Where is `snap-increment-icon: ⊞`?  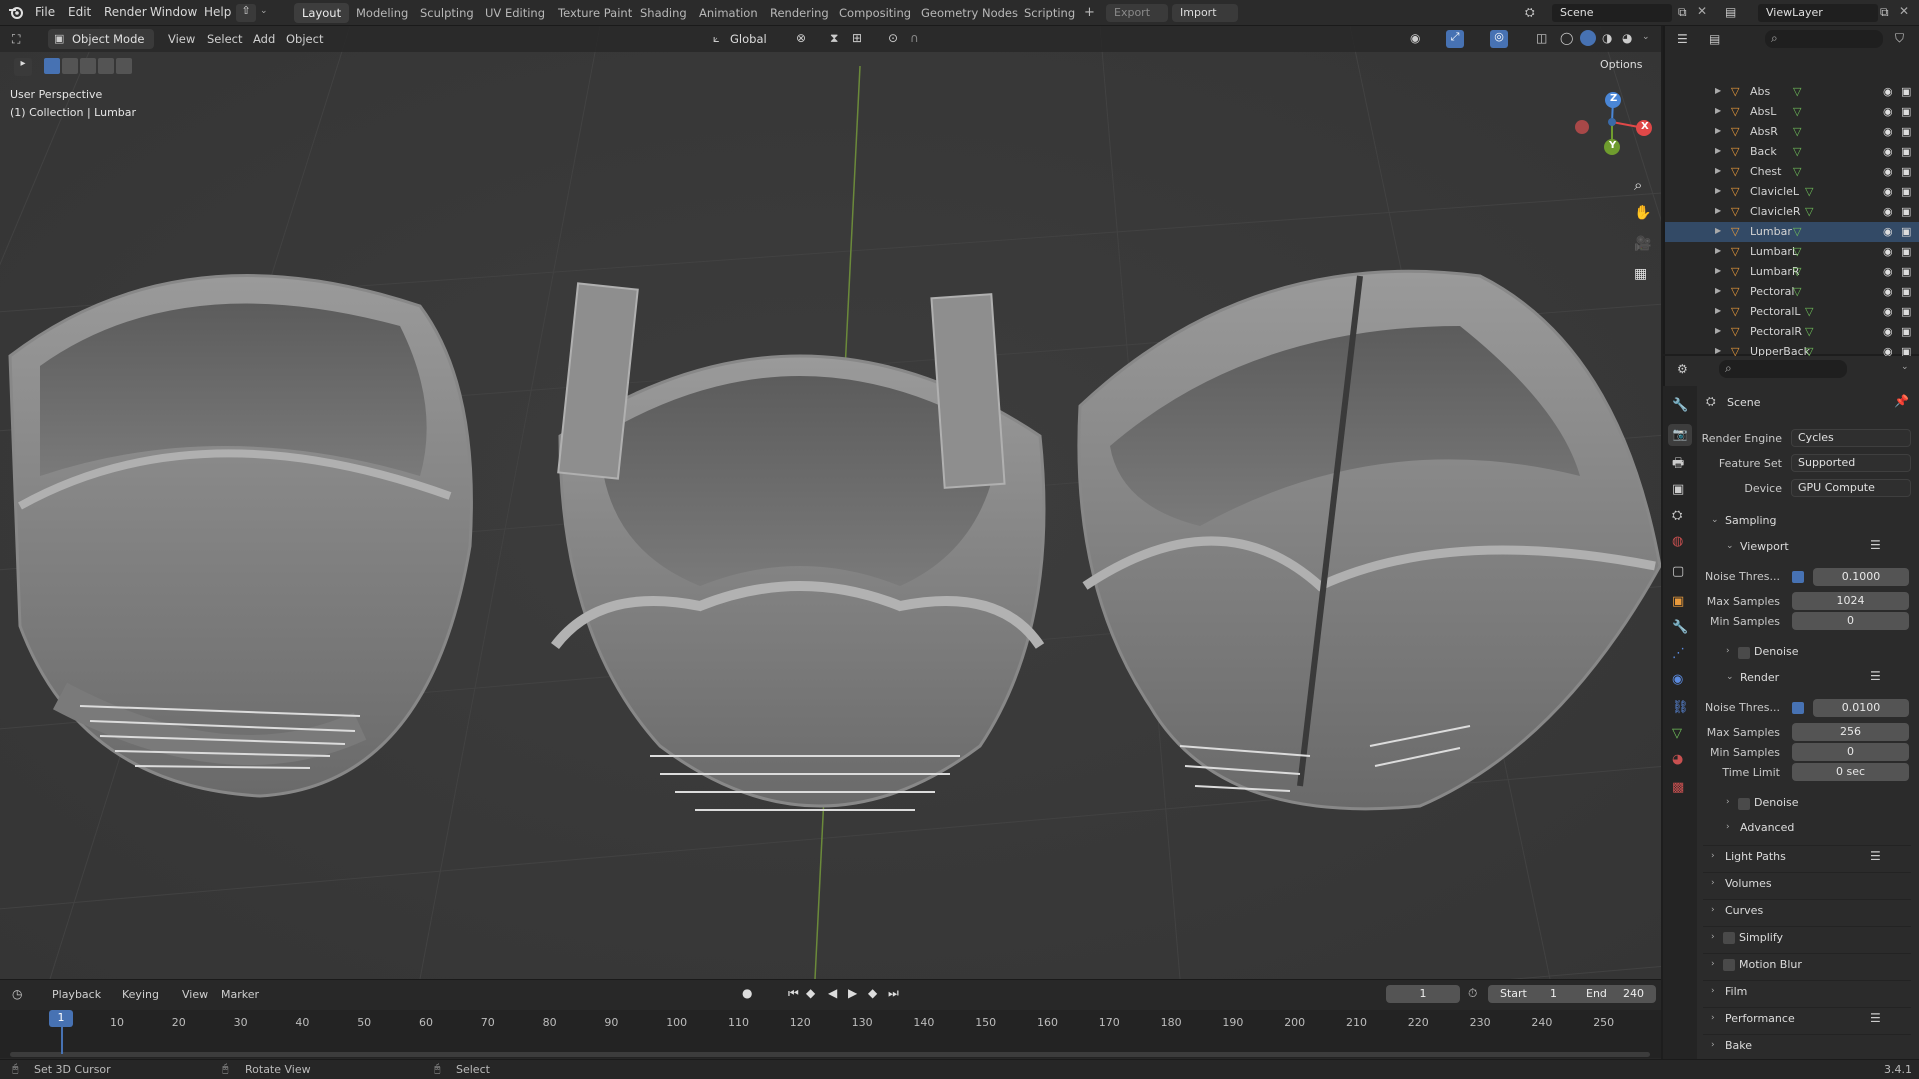 snap-increment-icon: ⊞ is located at coordinates (857, 38).